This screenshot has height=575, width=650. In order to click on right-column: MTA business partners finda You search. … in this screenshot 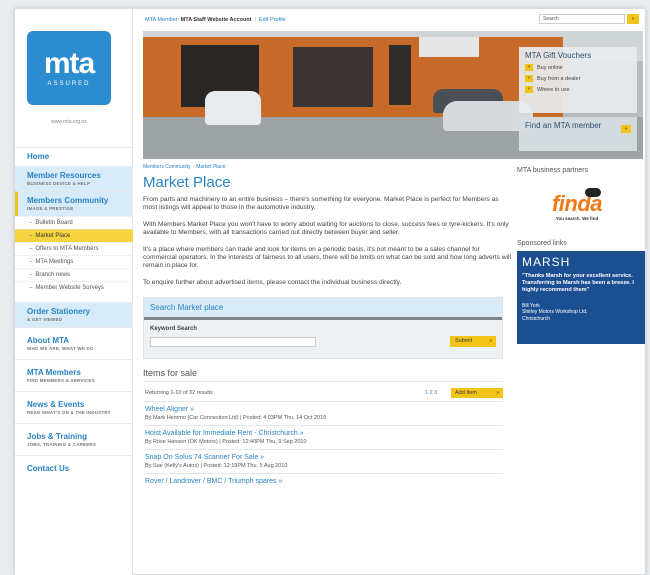, I will do `click(581, 252)`.